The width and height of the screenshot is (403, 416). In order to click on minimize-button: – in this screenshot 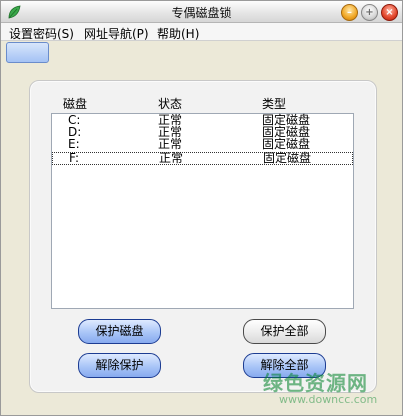, I will do `click(349, 12)`.